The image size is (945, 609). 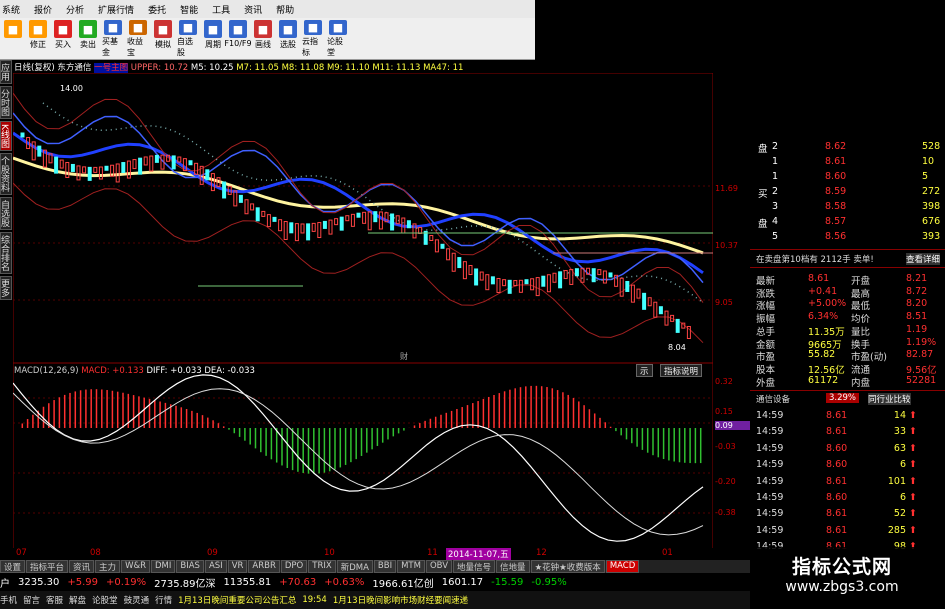 I want to click on order-price: 8.59, so click(x=836, y=191).